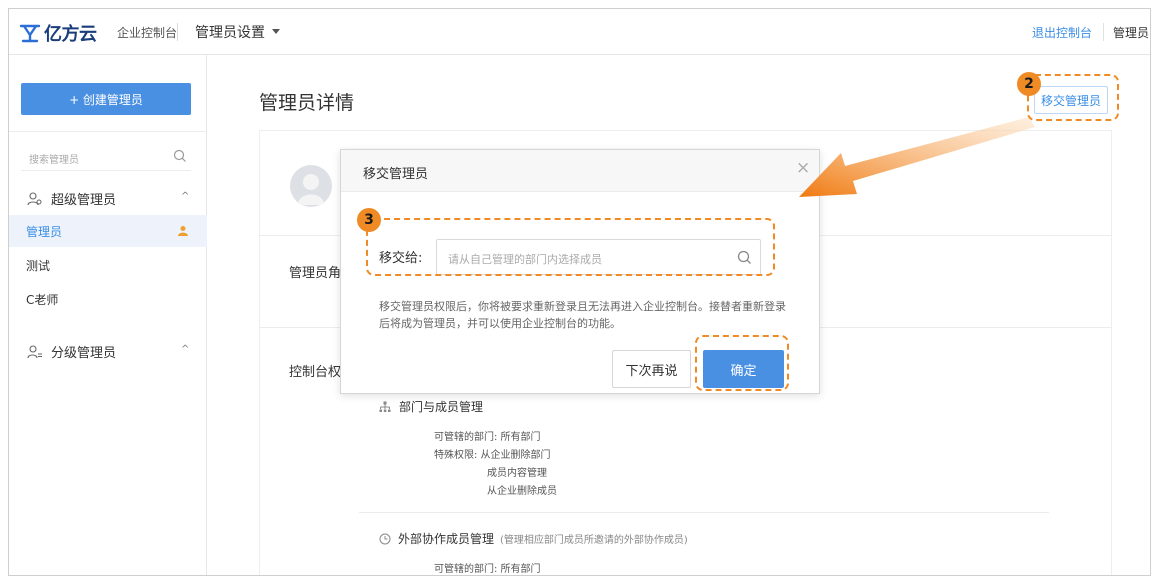 The image size is (1157, 583). What do you see at coordinates (1029, 84) in the screenshot?
I see `step-badge: 2` at bounding box center [1029, 84].